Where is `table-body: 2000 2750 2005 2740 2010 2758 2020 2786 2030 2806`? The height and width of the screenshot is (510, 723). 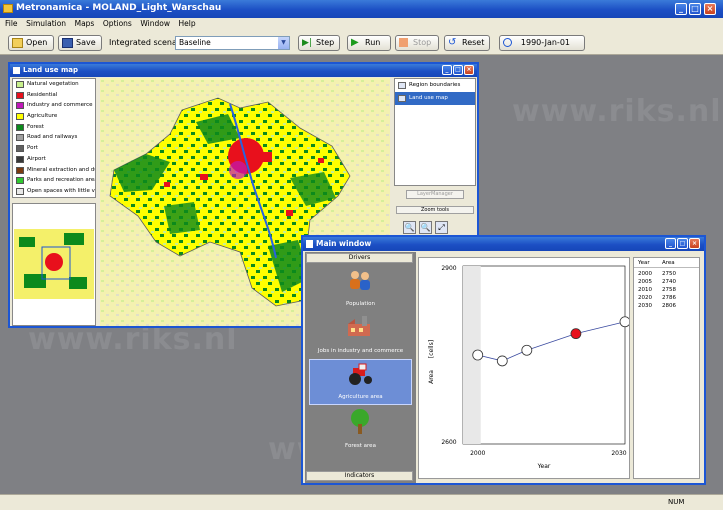 table-body: 2000 2750 2005 2740 2010 2758 2020 2786 2030 2806 is located at coordinates (666, 290).